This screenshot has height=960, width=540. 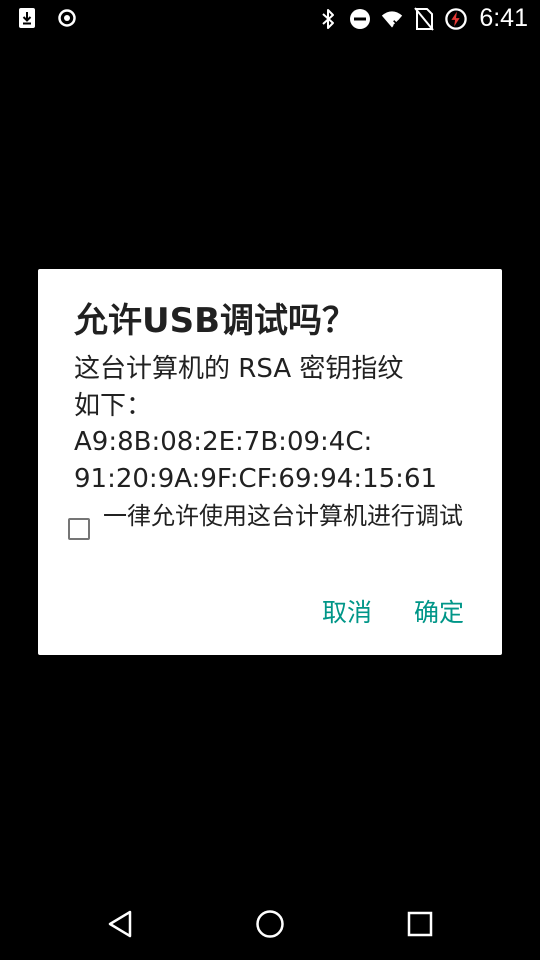 I want to click on clock: 6:41, so click(x=503, y=18).